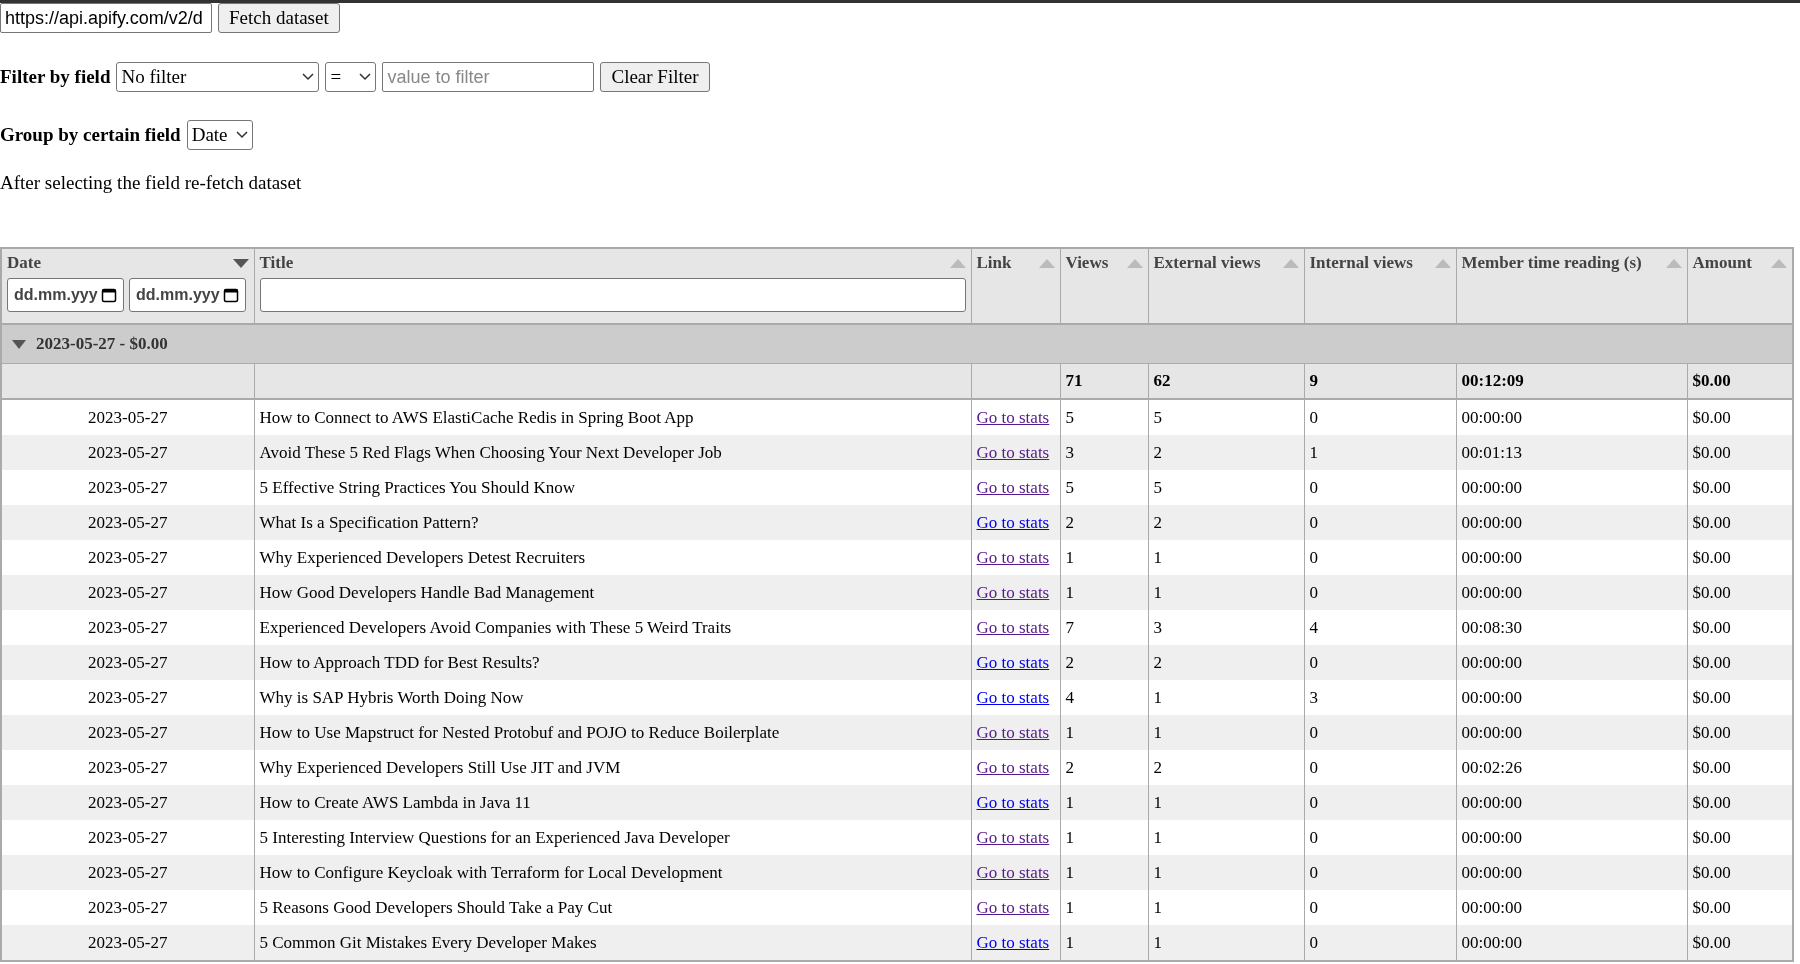  What do you see at coordinates (1380, 286) in the screenshot?
I see `column-header: Internal views` at bounding box center [1380, 286].